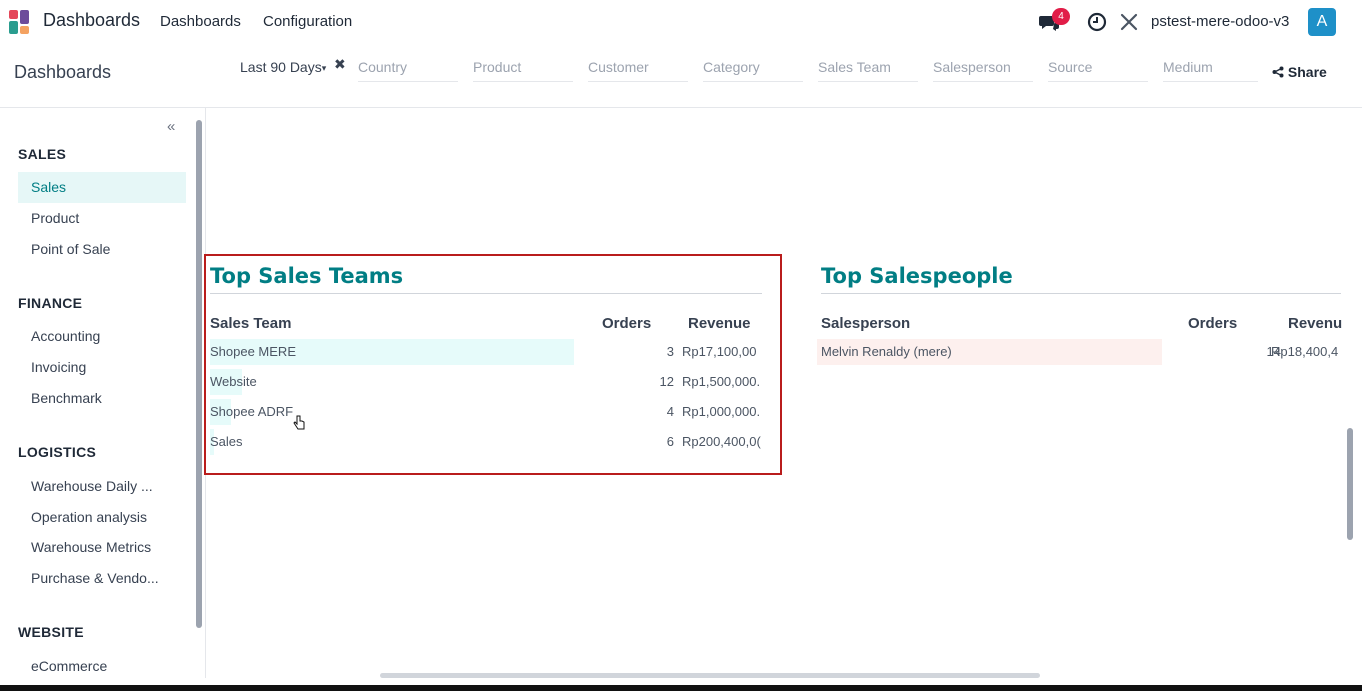 The height and width of the screenshot is (691, 1362). I want to click on filter-salesperson: Salesperson, so click(983, 70).